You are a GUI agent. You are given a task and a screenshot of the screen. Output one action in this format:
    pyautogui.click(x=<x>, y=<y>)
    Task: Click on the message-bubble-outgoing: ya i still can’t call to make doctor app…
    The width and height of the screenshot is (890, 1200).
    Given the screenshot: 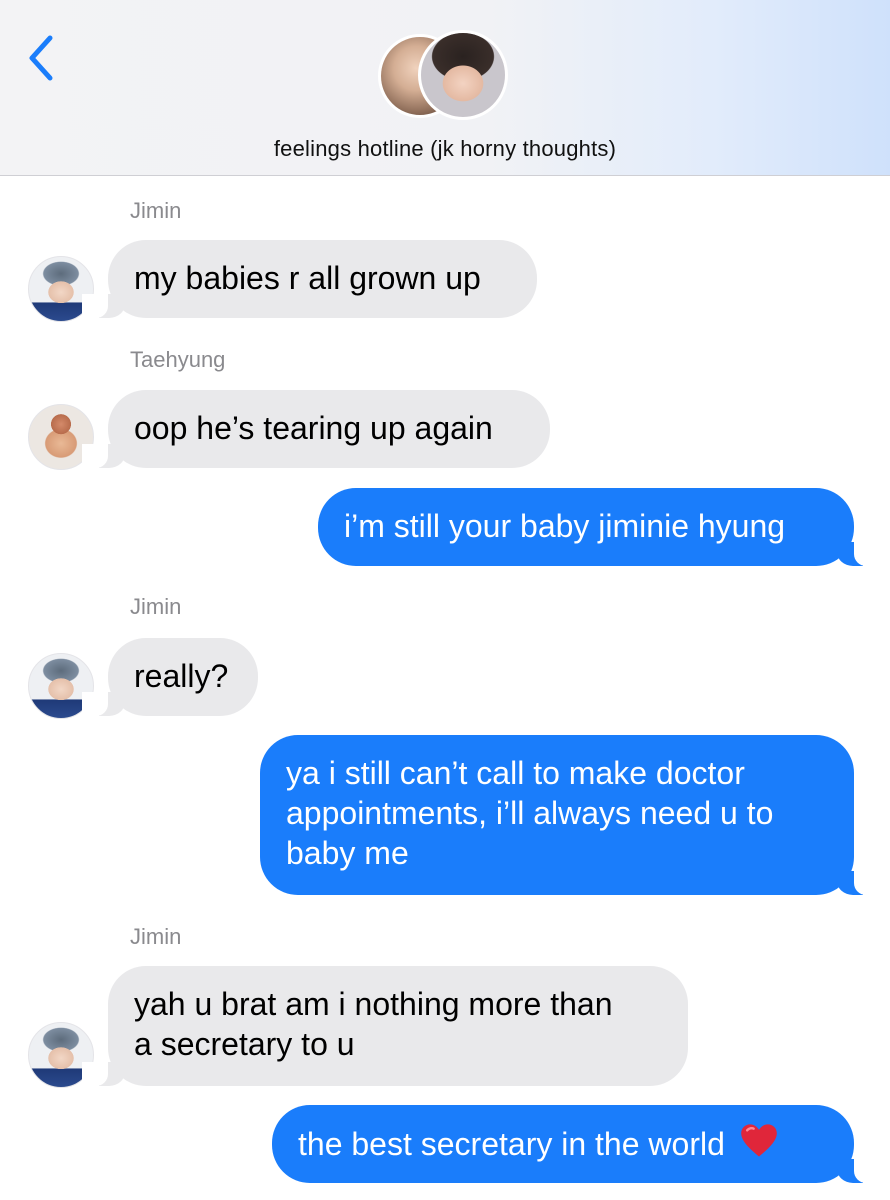 What is the action you would take?
    pyautogui.click(x=570, y=815)
    